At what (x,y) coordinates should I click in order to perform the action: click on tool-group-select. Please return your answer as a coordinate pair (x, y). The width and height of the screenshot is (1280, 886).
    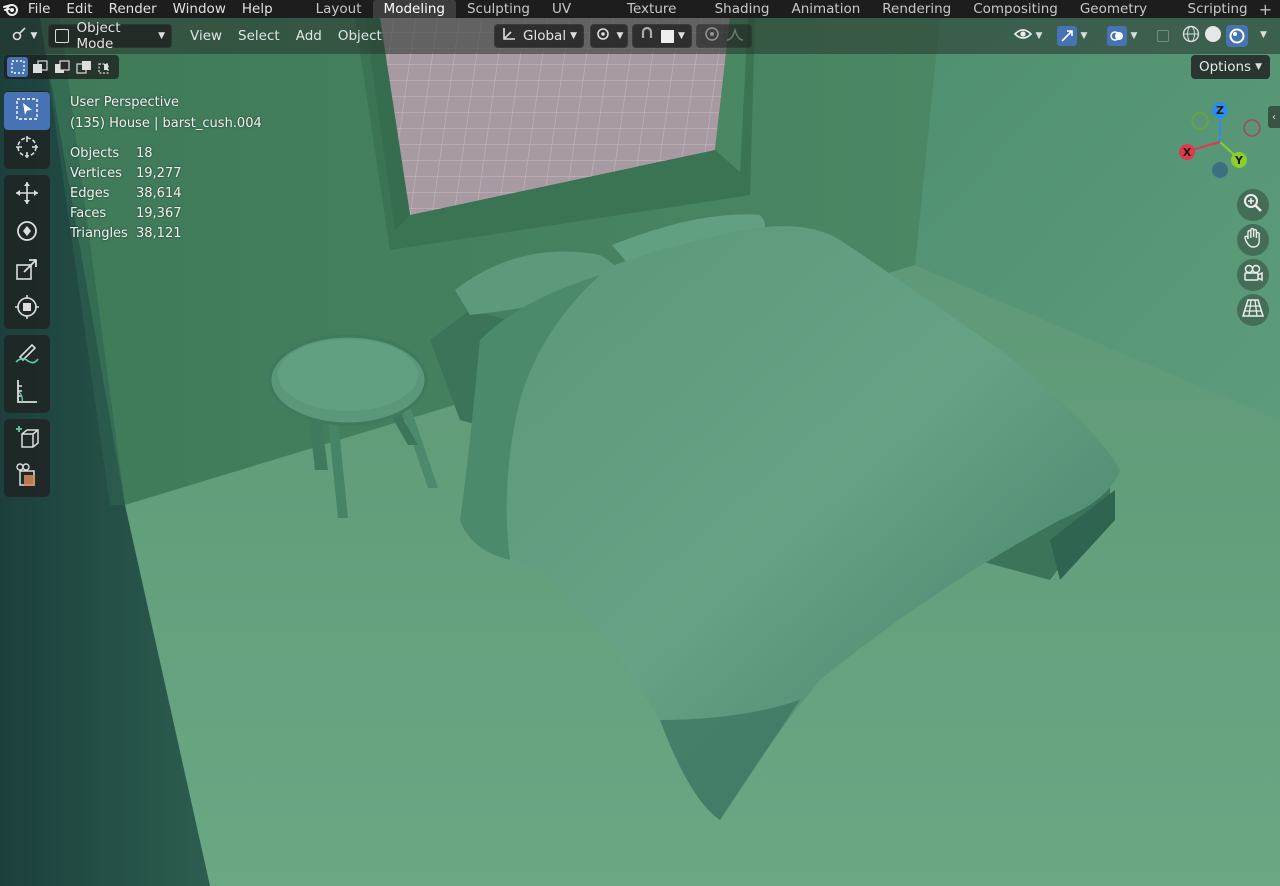
    Looking at the image, I should click on (27, 130).